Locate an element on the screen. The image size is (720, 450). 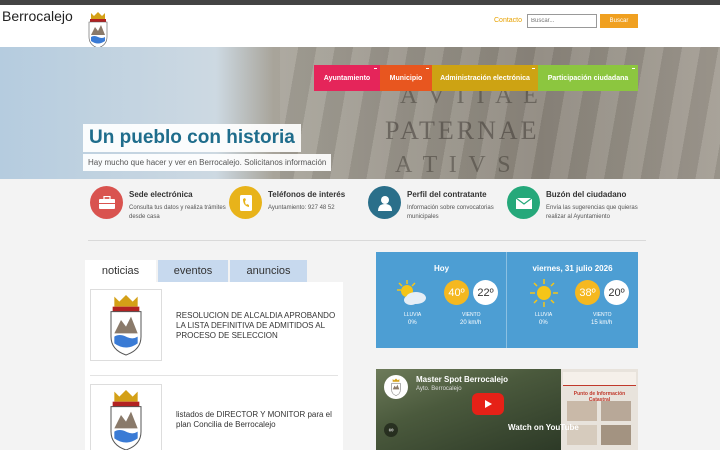
youtube-label: YouTube is located at coordinates (562, 427).